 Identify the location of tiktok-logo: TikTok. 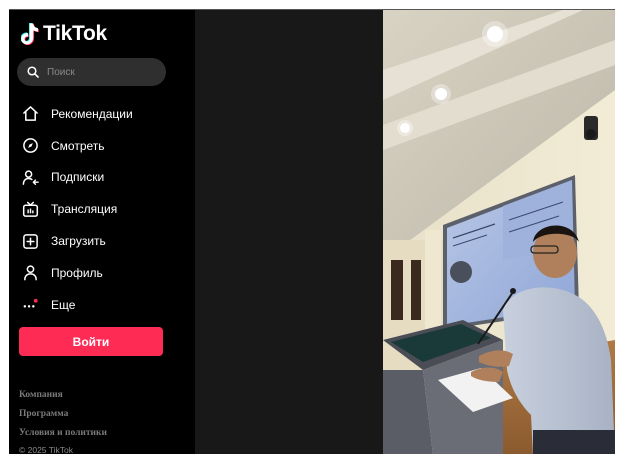
(64, 34).